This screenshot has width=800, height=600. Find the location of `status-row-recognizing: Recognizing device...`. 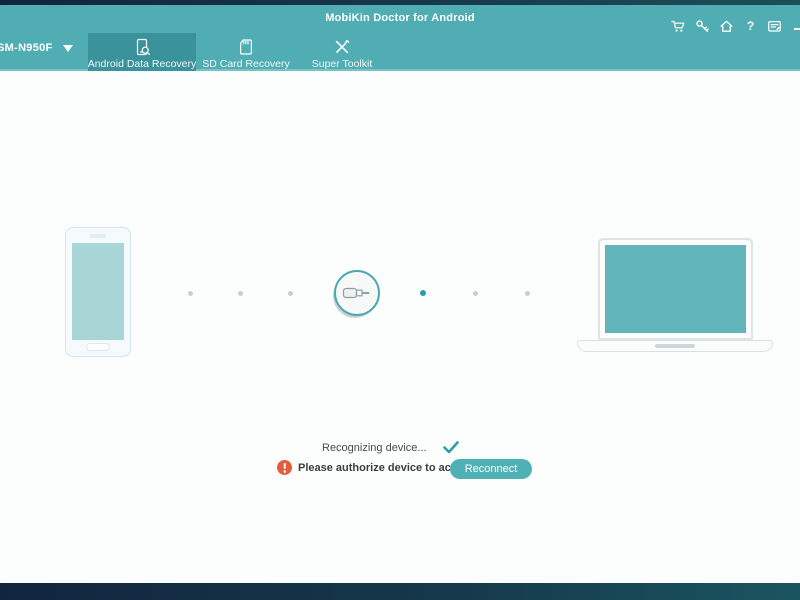

status-row-recognizing: Recognizing device... is located at coordinates (390, 447).